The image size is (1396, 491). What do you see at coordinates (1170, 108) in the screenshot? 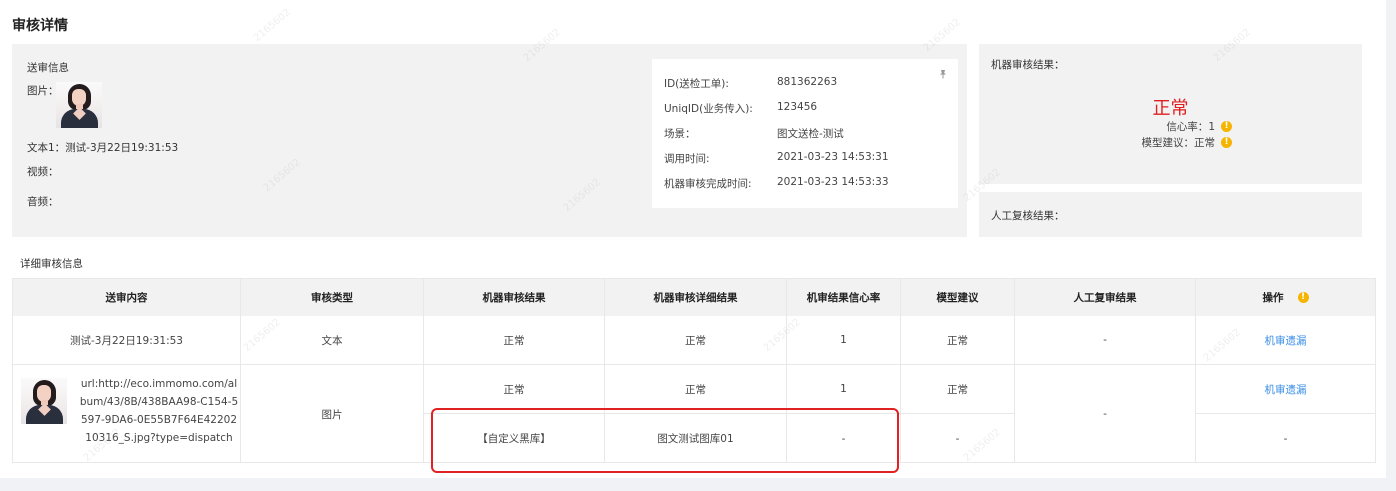
I see `machine-review-result: 正常` at bounding box center [1170, 108].